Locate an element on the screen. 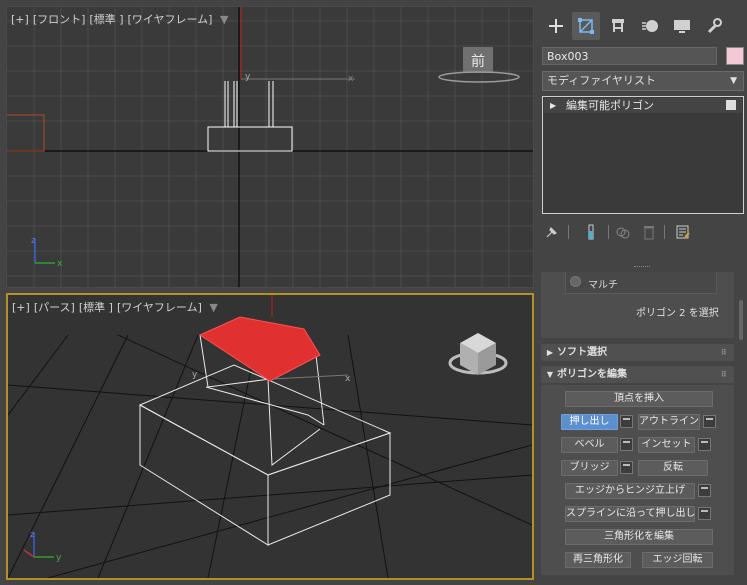  show-end-result-button is located at coordinates (591, 232).